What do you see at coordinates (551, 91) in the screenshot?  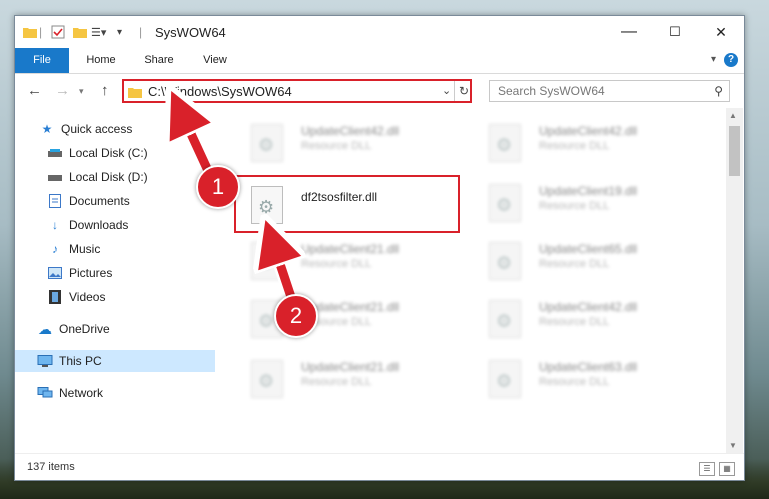 I see `search-input: Search SysWOW64` at bounding box center [551, 91].